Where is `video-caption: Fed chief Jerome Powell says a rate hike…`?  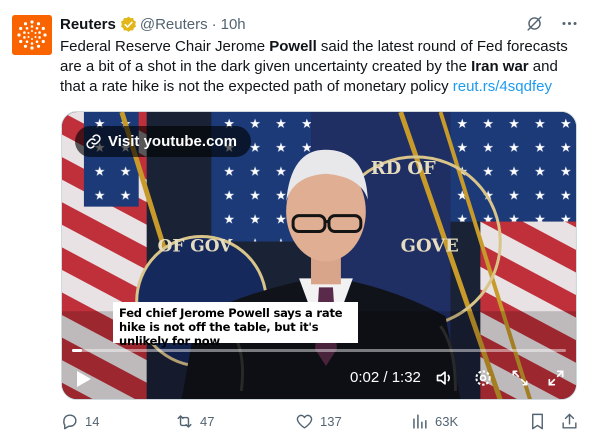 video-caption: Fed chief Jerome Powell says a rate hike… is located at coordinates (235, 325).